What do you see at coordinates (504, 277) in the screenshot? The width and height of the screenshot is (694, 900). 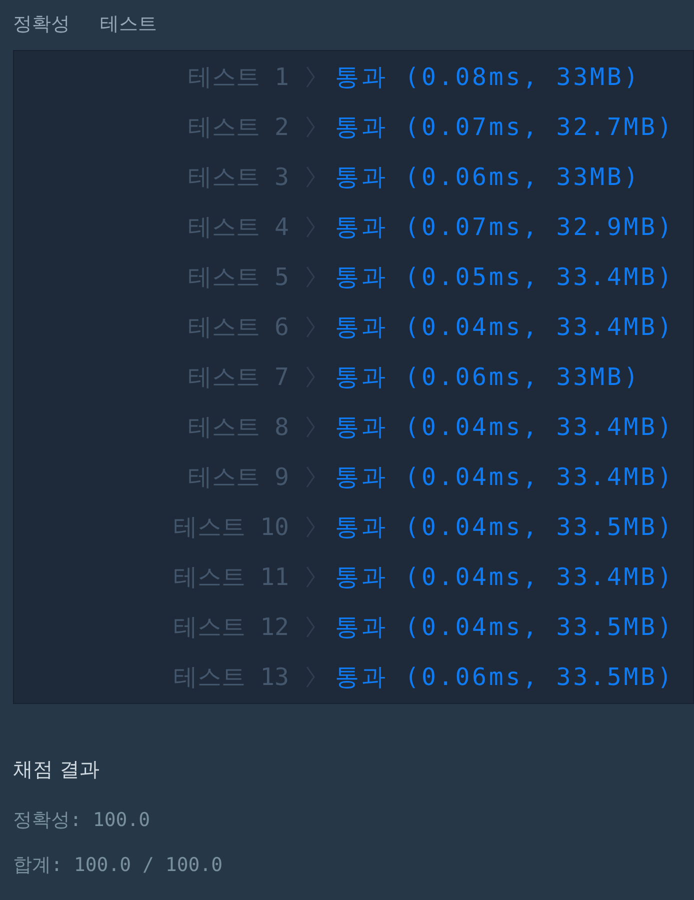 I see `test-result: 통과 (0.05ms, 33.4MB)` at bounding box center [504, 277].